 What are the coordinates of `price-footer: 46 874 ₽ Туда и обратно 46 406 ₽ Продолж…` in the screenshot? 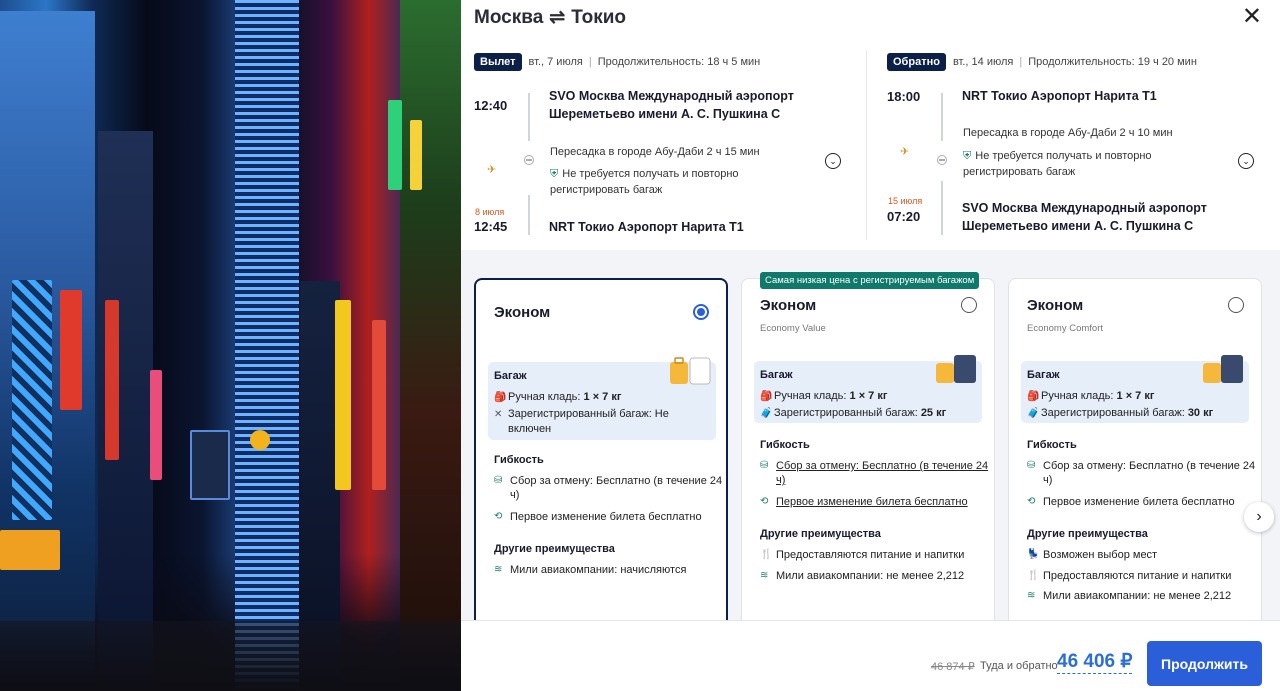 It's located at (870, 655).